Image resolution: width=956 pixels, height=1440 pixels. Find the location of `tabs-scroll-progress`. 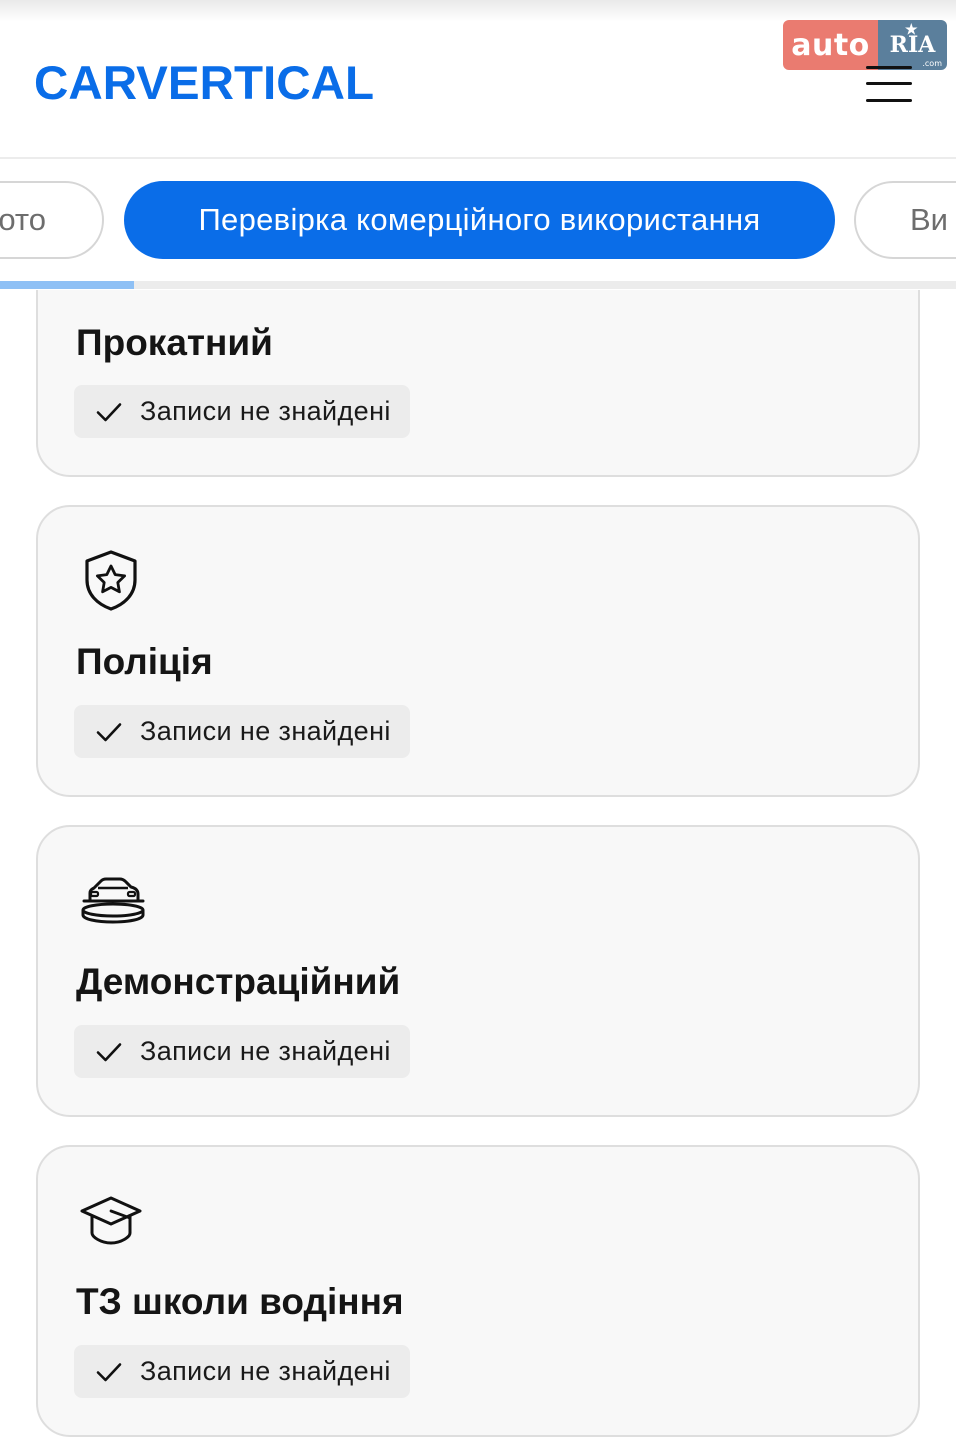

tabs-scroll-progress is located at coordinates (478, 285).